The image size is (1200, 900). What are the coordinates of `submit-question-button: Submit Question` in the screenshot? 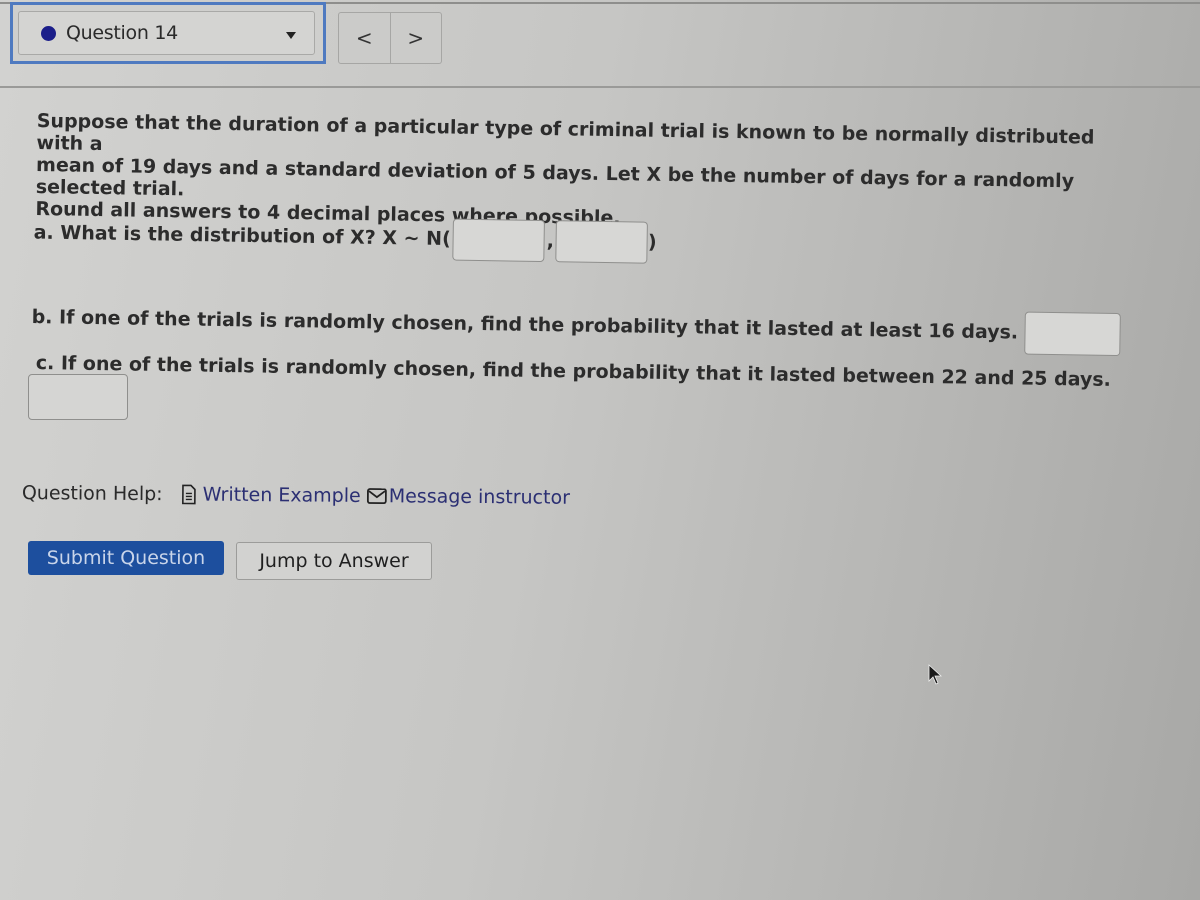 It's located at (126, 558).